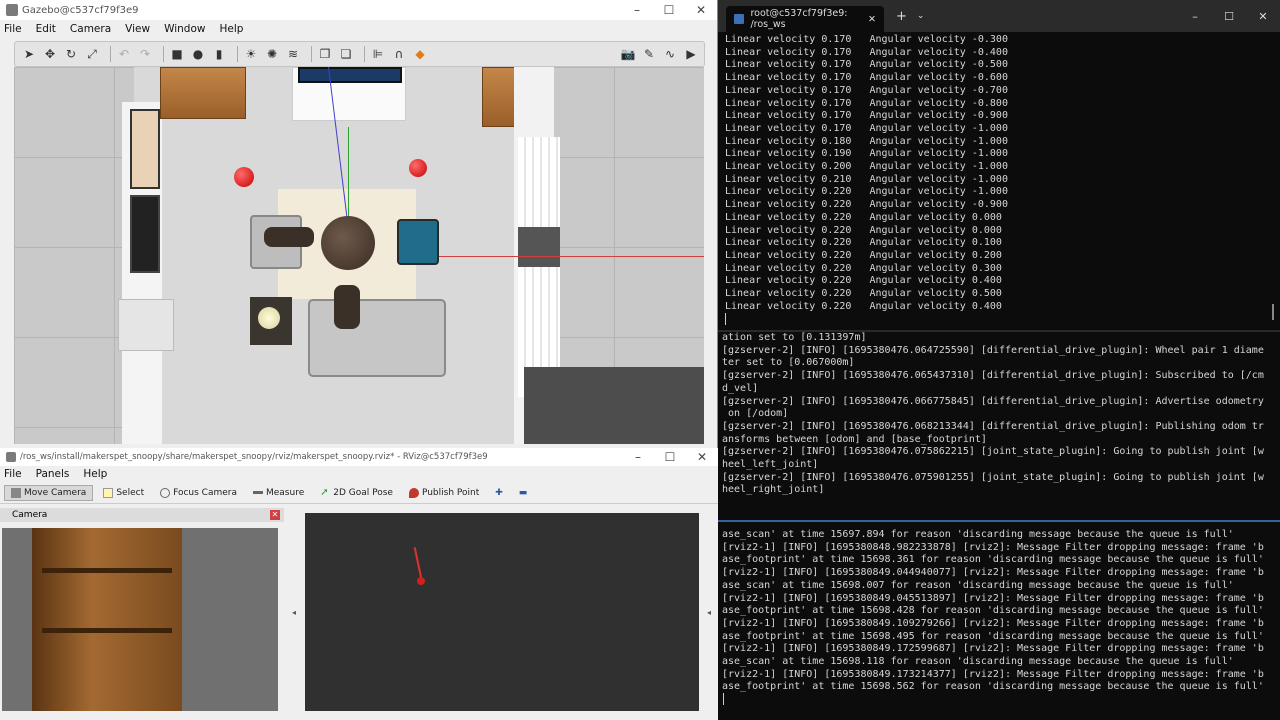  Describe the element at coordinates (770, 465) in the screenshot. I see `terminal-line: heel_left_joint]` at that location.